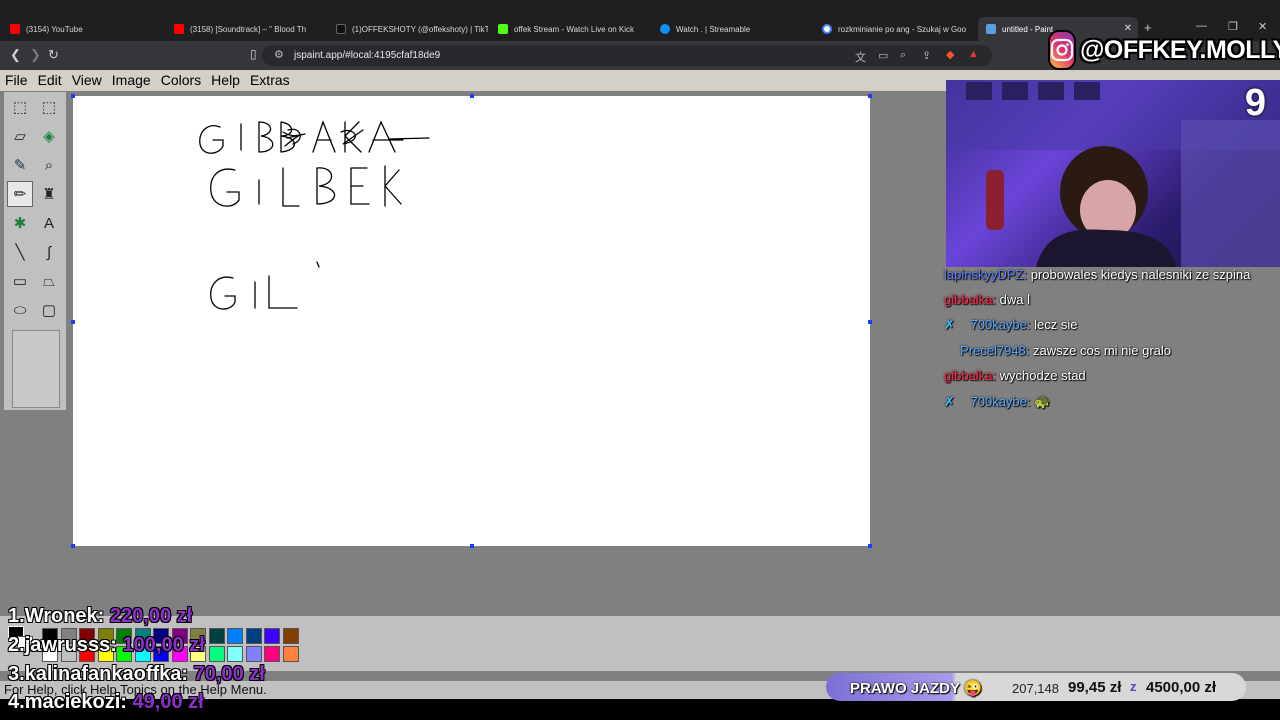 This screenshot has height=720, width=1280. What do you see at coordinates (420, 29) in the screenshot?
I see `tab-label: (1)OFFEKSHOTY (@offekshoty) | TikT` at bounding box center [420, 29].